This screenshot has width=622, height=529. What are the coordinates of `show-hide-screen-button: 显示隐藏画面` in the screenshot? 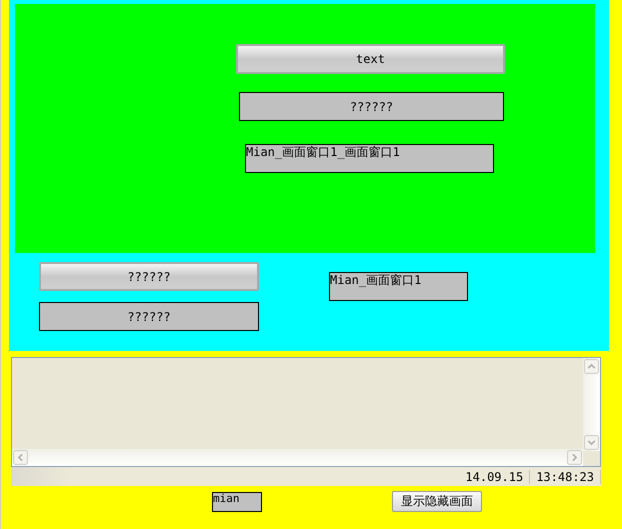 It's located at (437, 501).